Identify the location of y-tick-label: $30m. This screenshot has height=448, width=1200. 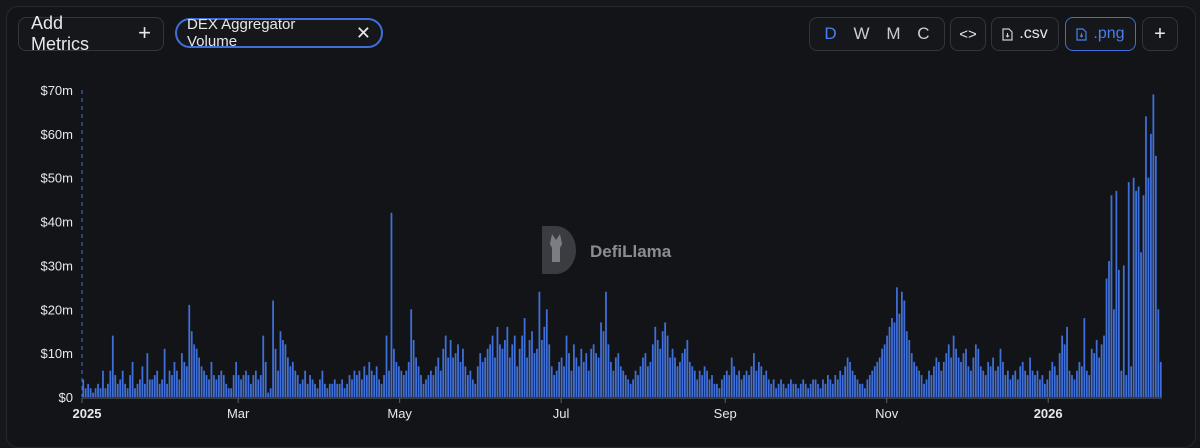
(56, 265).